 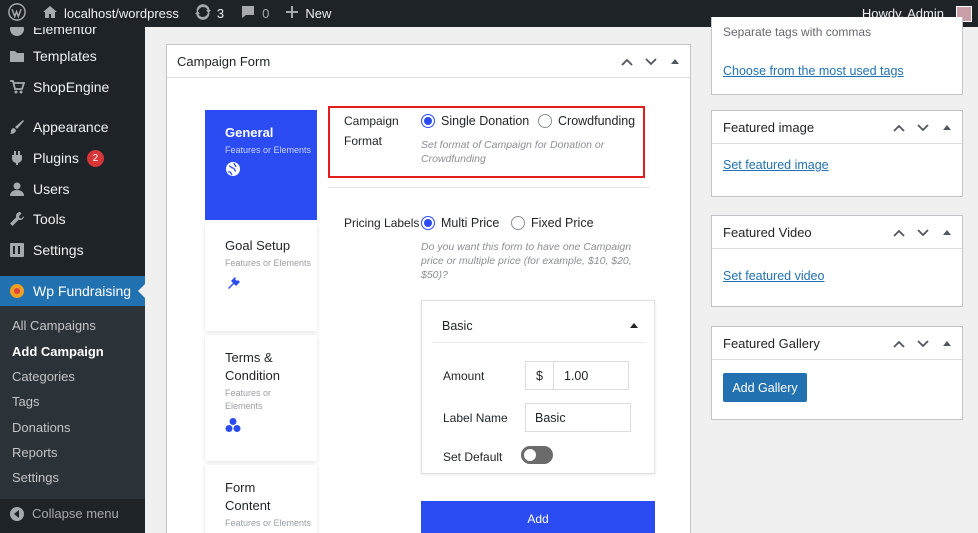 What do you see at coordinates (261, 165) in the screenshot?
I see `tab-general: General Features or Elements` at bounding box center [261, 165].